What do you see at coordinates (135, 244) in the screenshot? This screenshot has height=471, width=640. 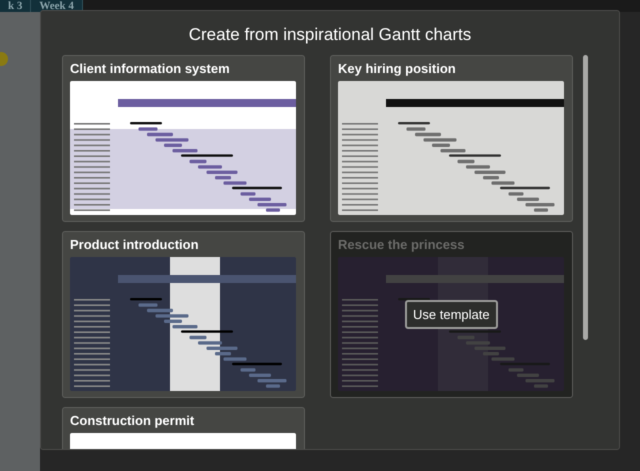 I see `template-title: Product introduction` at bounding box center [135, 244].